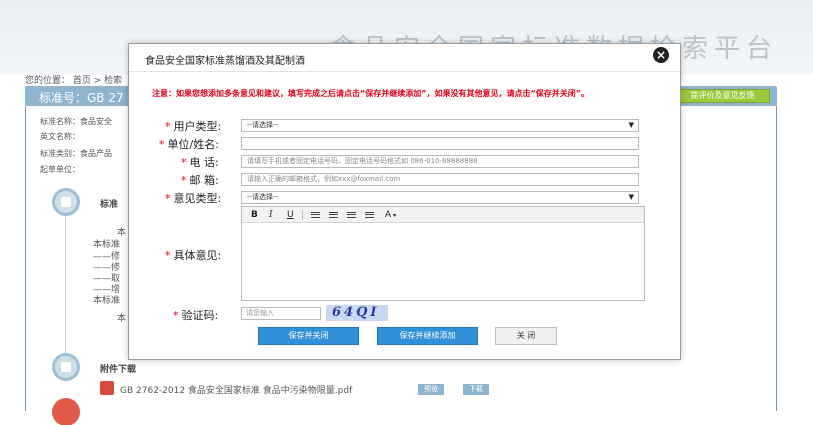 Image resolution: width=813 pixels, height=425 pixels. Describe the element at coordinates (200, 180) in the screenshot. I see `email-label: * 邮 箱:` at that location.